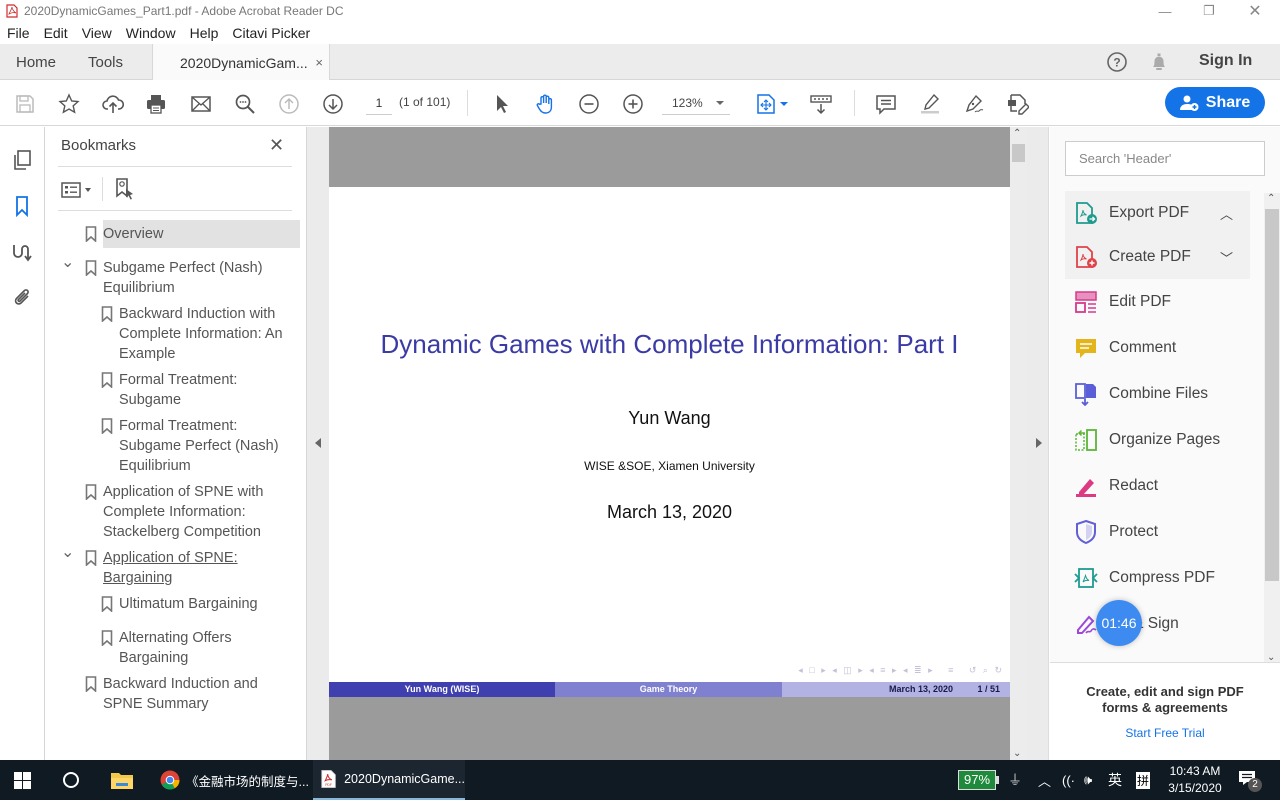 The width and height of the screenshot is (1280, 800). What do you see at coordinates (379, 104) in the screenshot?
I see `page-number-input: 1` at bounding box center [379, 104].